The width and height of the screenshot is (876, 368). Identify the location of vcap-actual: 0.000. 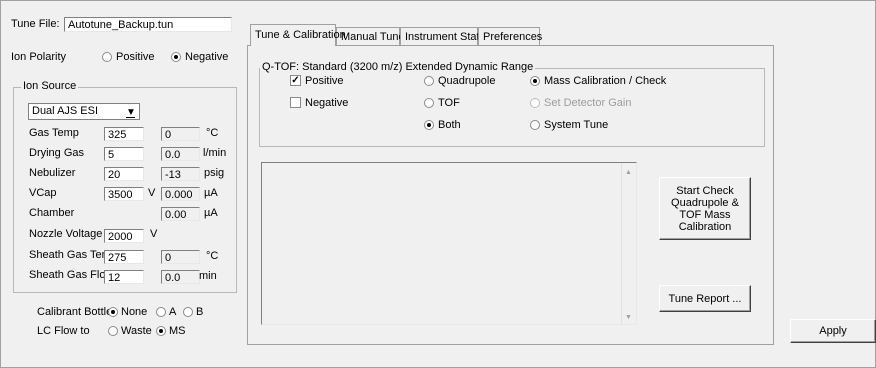
(180, 194).